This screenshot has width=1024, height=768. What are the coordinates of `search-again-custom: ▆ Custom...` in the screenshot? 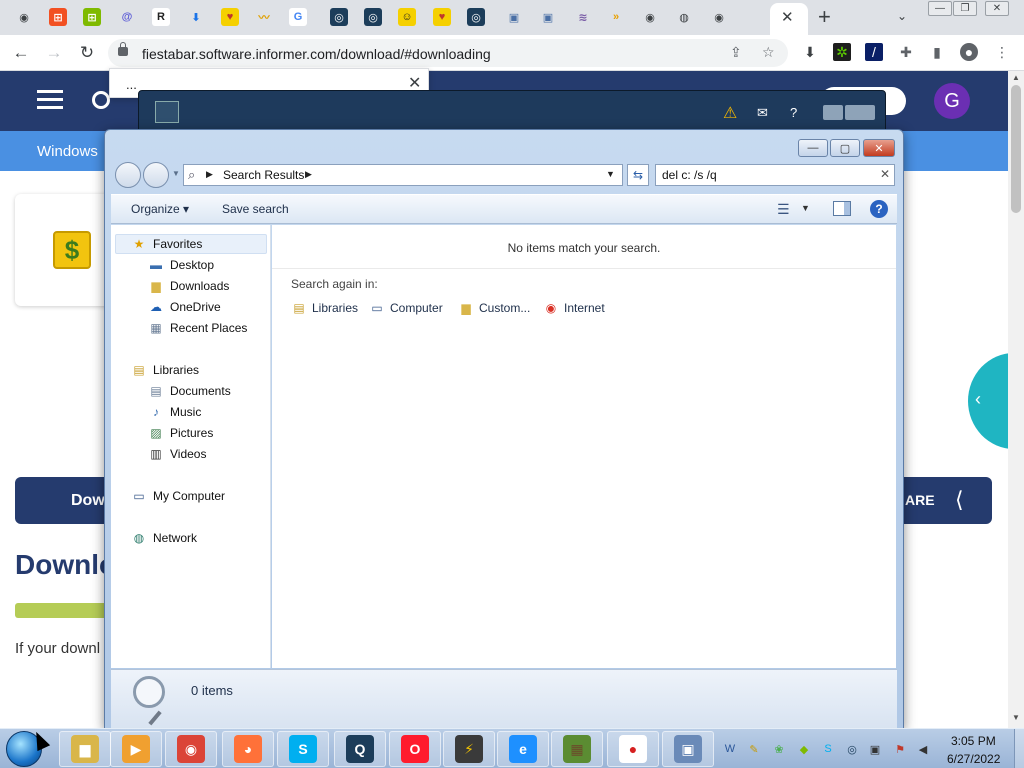 It's located at (494, 308).